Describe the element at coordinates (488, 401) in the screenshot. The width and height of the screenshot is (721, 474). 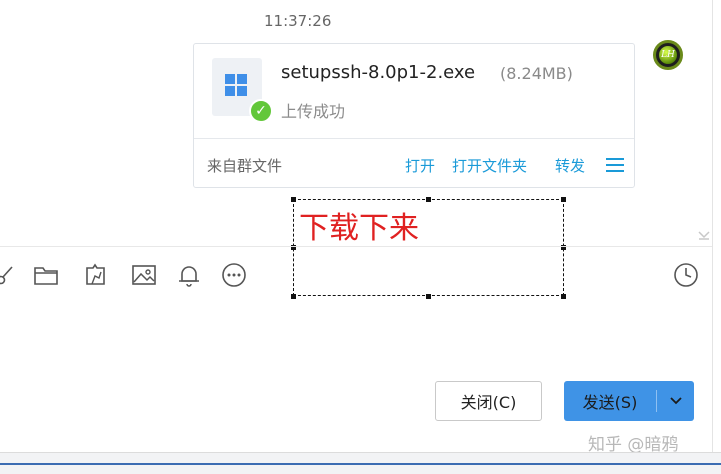
I see `close-button: 关闭(C)` at that location.